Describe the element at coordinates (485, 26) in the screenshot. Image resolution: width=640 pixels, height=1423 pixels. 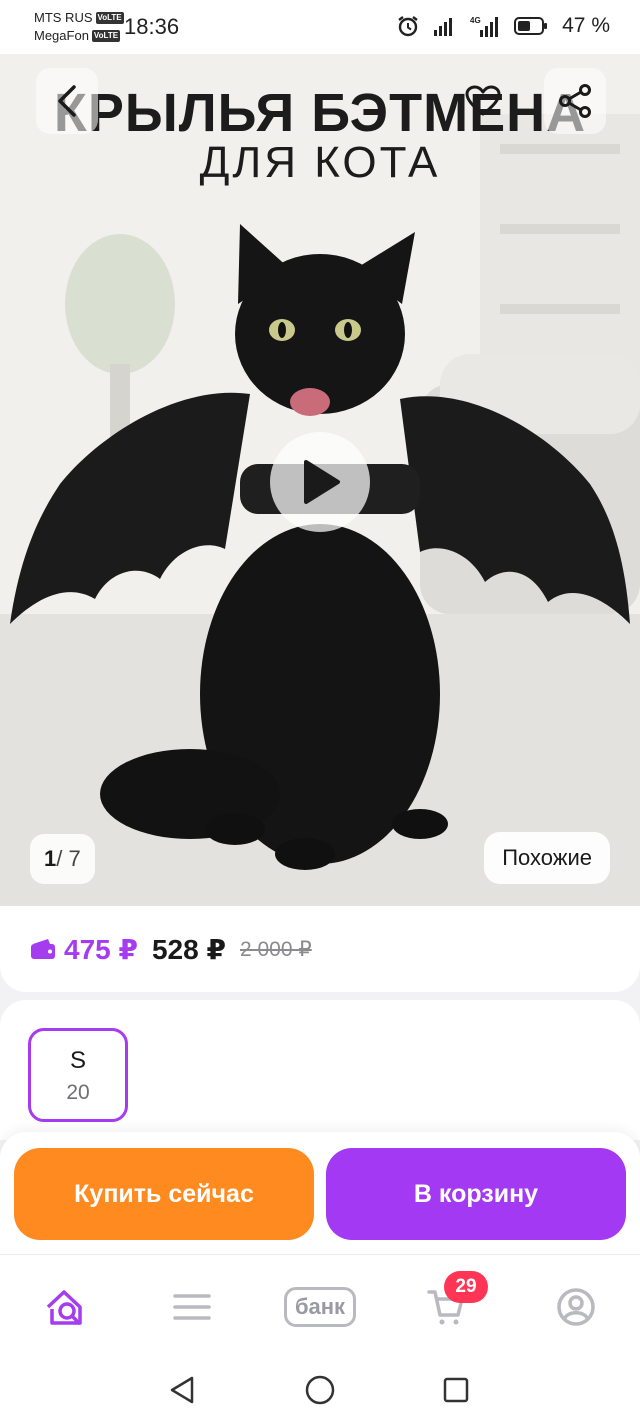
I see `signal-4g-icon: 4G` at that location.